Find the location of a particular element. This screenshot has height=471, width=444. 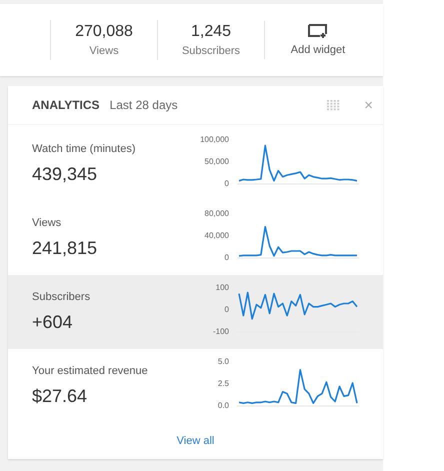

metric-row: Subscribers +604 -100 0 100 is located at coordinates (195, 312).